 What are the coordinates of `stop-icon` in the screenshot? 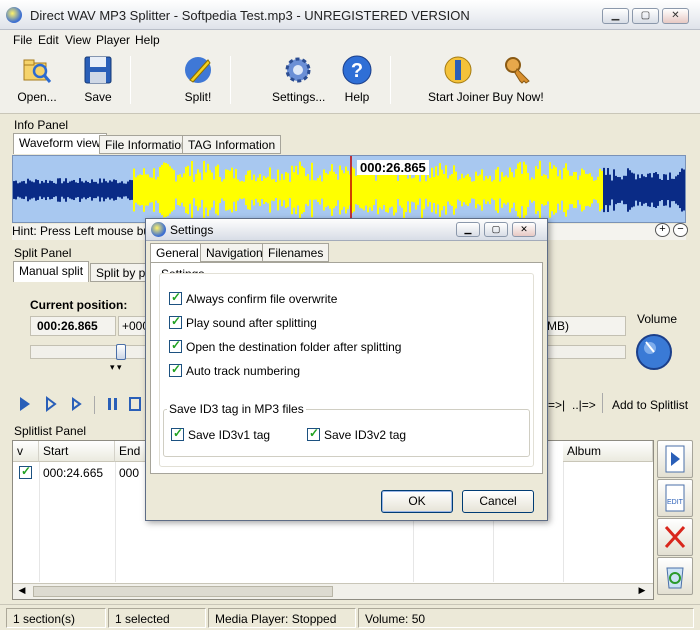 It's located at (135, 404).